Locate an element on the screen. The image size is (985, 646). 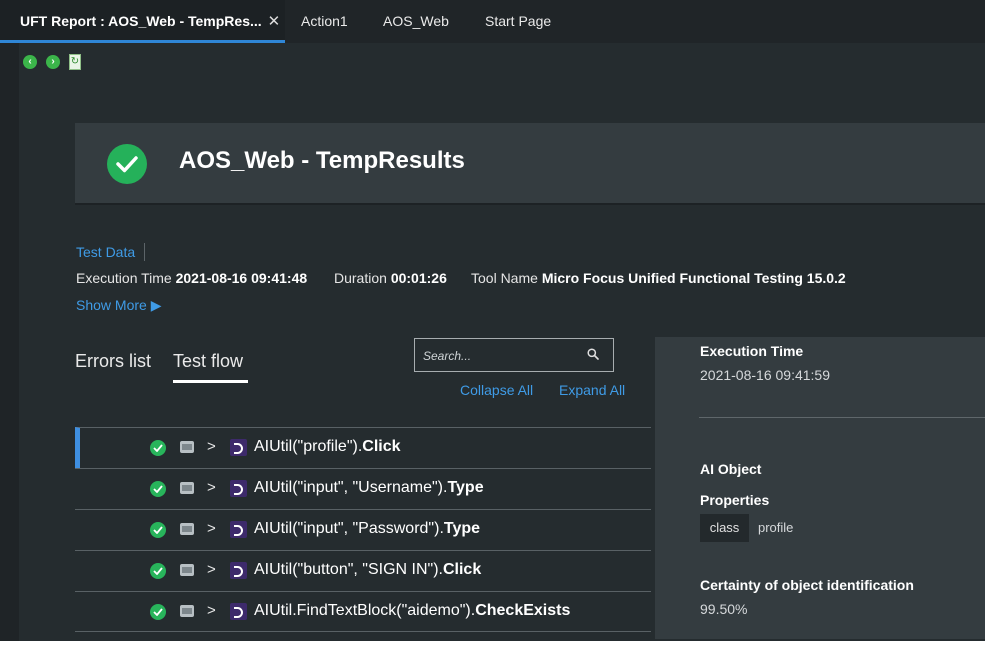
arrow-right-icon: › is located at coordinates (53, 62).